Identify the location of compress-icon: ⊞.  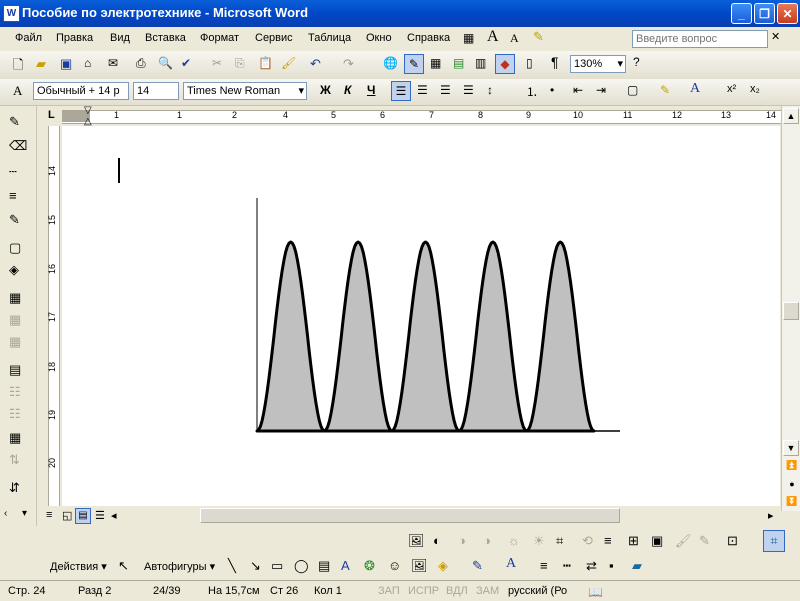
(633, 541).